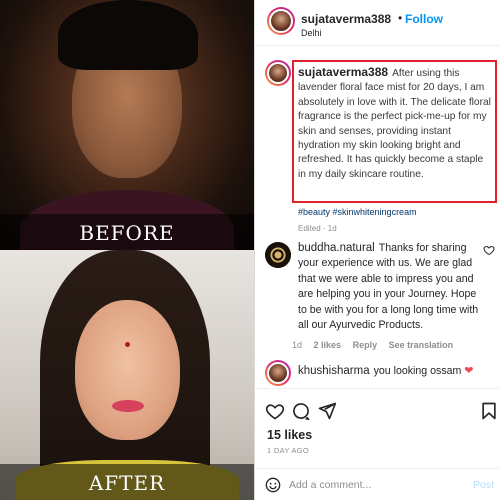 This screenshot has height=500, width=500. I want to click on before-hair, so click(128, 35).